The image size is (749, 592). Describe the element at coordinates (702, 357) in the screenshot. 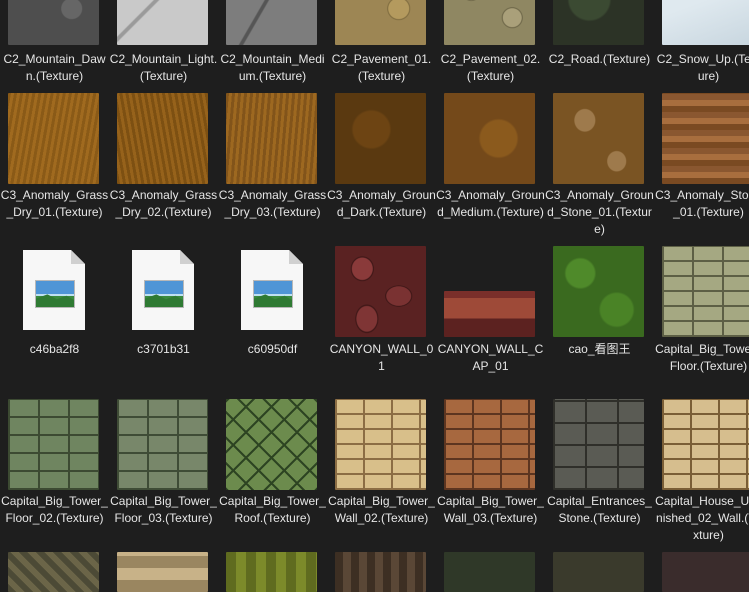

I see `file-name: Capital_Big_Tower_Floor.(Texture)` at that location.